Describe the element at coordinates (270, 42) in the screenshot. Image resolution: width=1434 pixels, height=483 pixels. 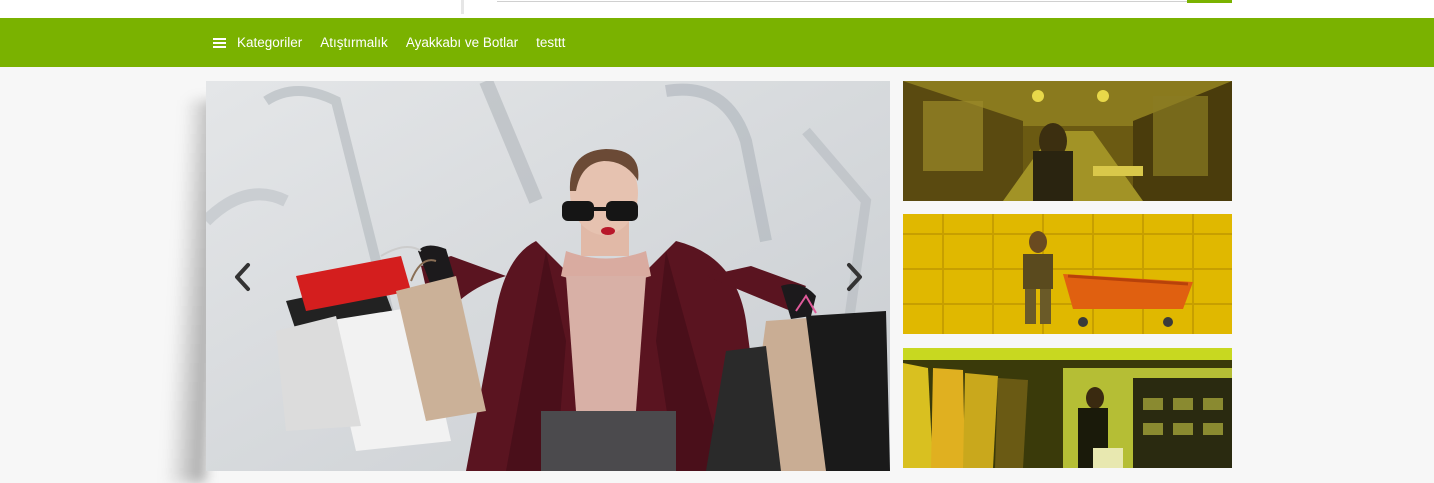
I see `nav-item-categories-label: Kategoriler` at that location.